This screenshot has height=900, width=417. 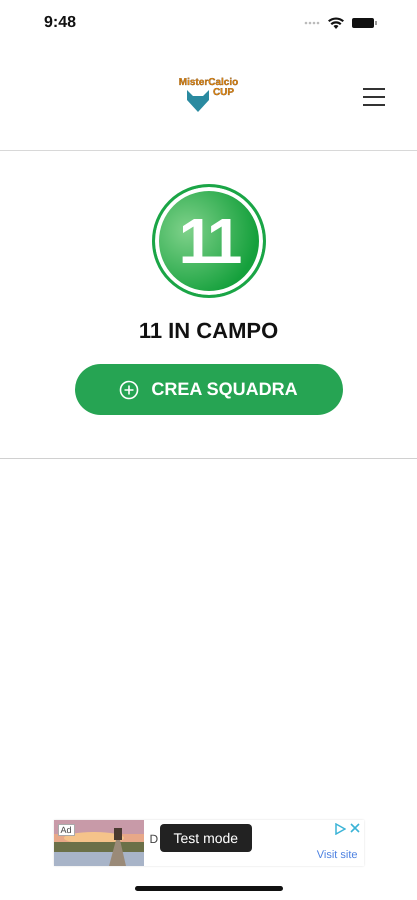 What do you see at coordinates (208, 389) in the screenshot?
I see `create-team-button: CREA SQUADRA` at bounding box center [208, 389].